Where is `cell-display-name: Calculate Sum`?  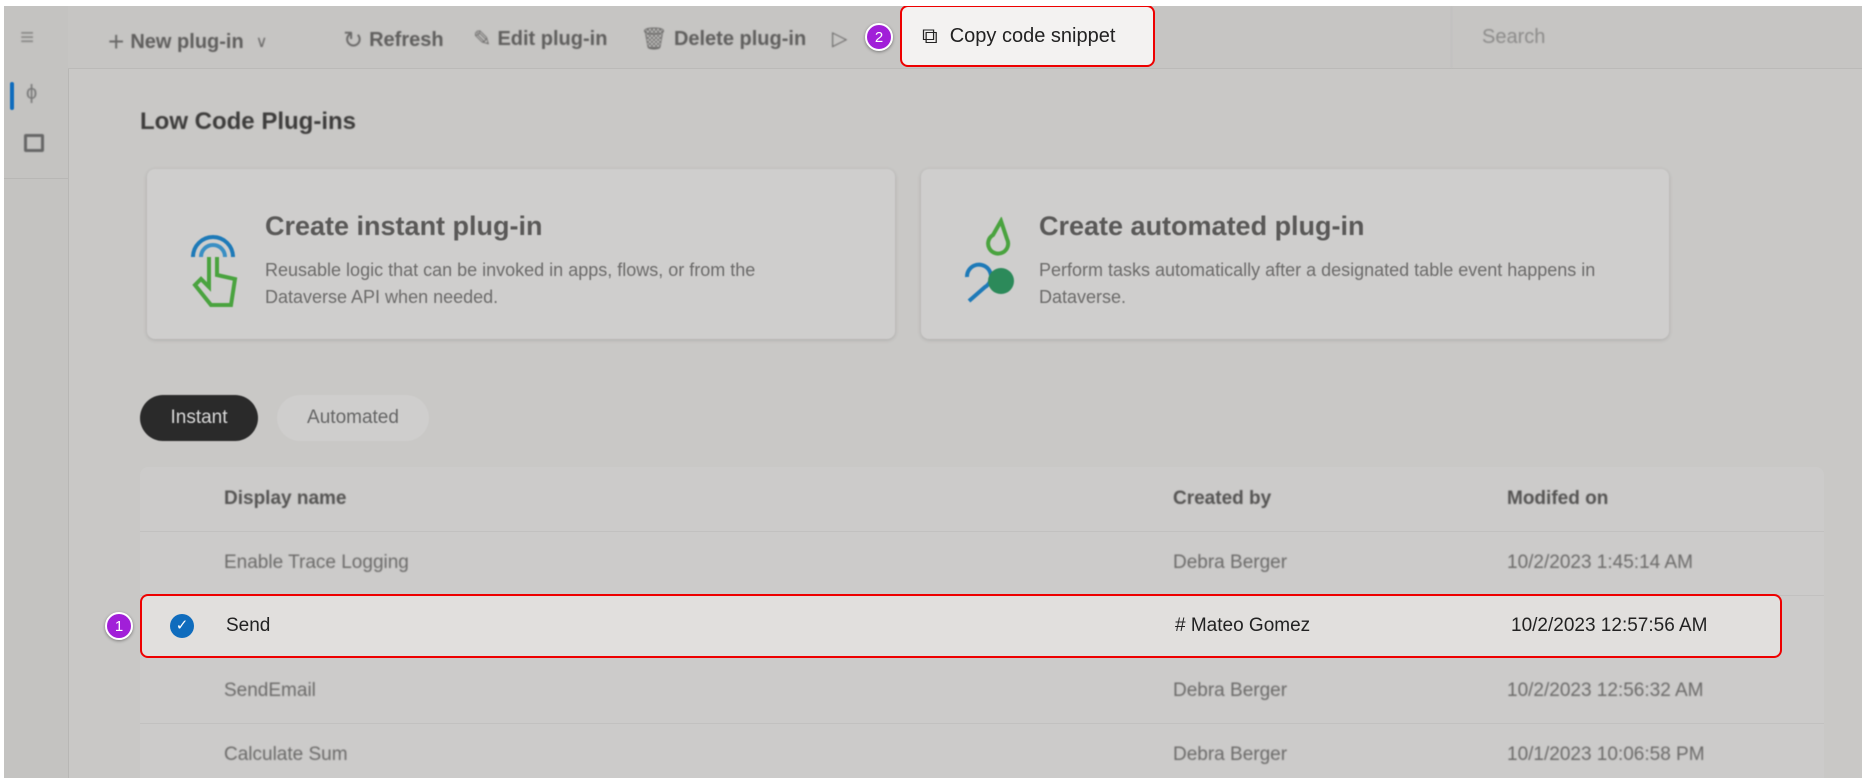
cell-display-name: Calculate Sum is located at coordinates (286, 754).